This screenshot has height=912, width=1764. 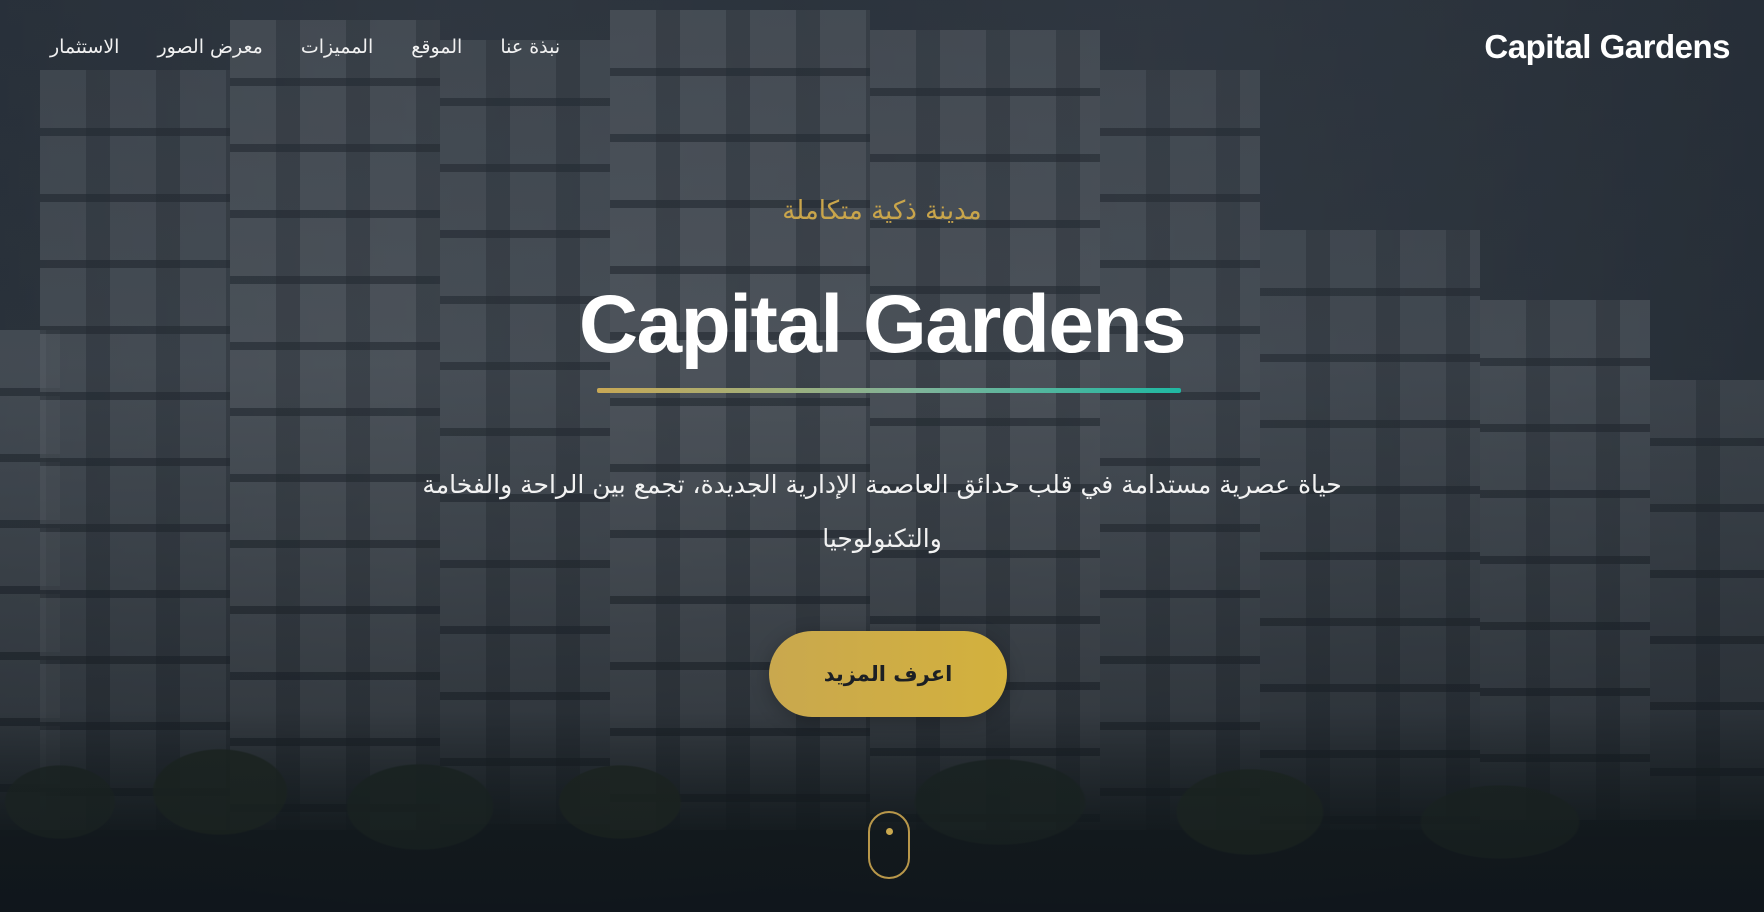 I want to click on nav-link-investment: الاستثمار, so click(x=84, y=47).